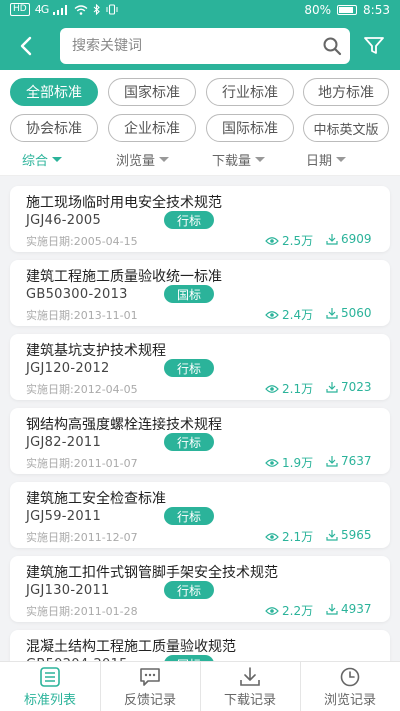 Image resolution: width=400 pixels, height=711 pixels. I want to click on standard-code: JGJ130-2011, so click(68, 590).